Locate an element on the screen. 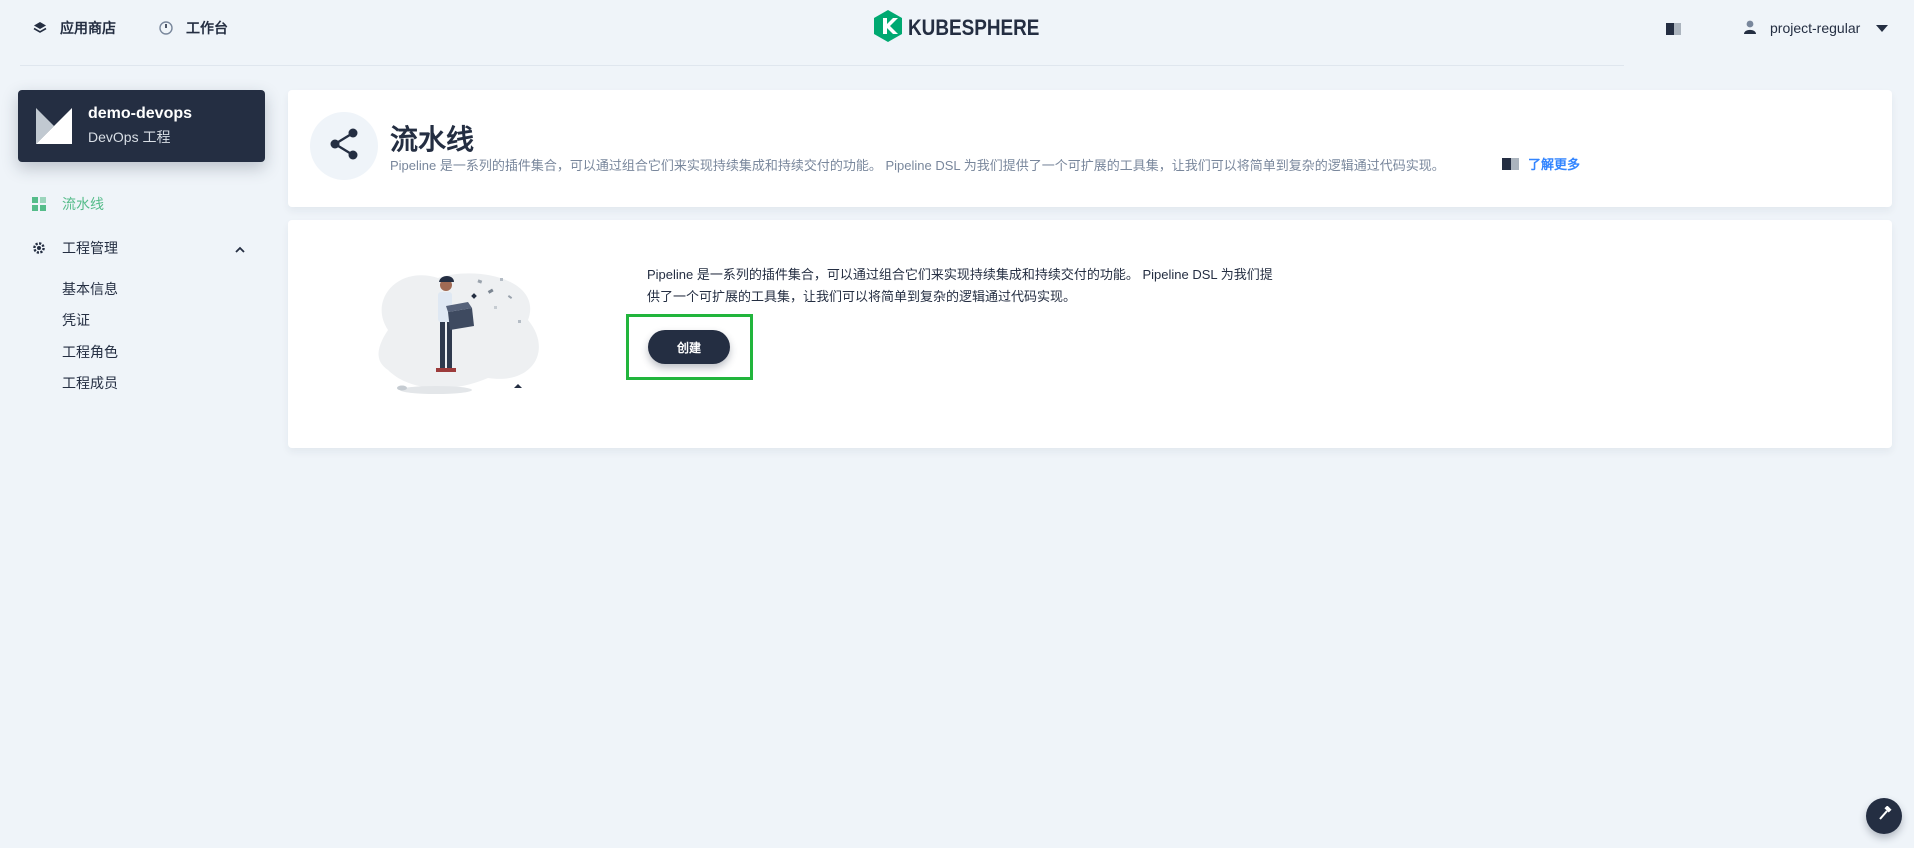 The height and width of the screenshot is (848, 1914). project-logo-icon is located at coordinates (54, 126).